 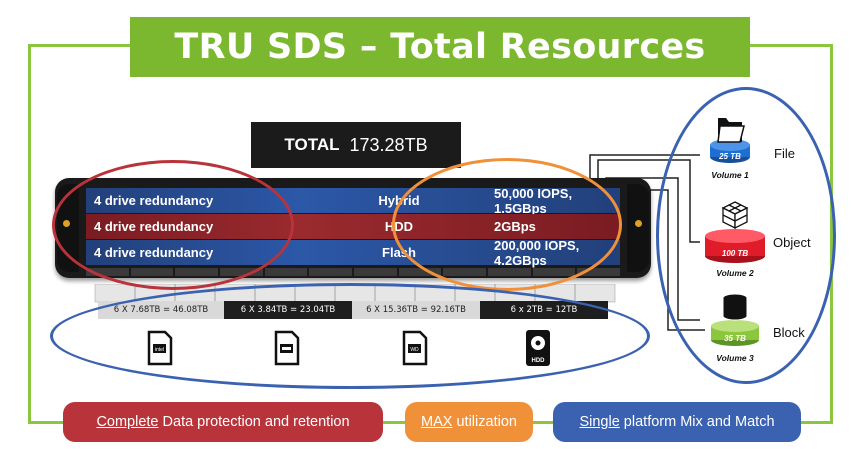 What do you see at coordinates (697, 422) in the screenshot?
I see `pill-text: platform Mix and Match` at bounding box center [697, 422].